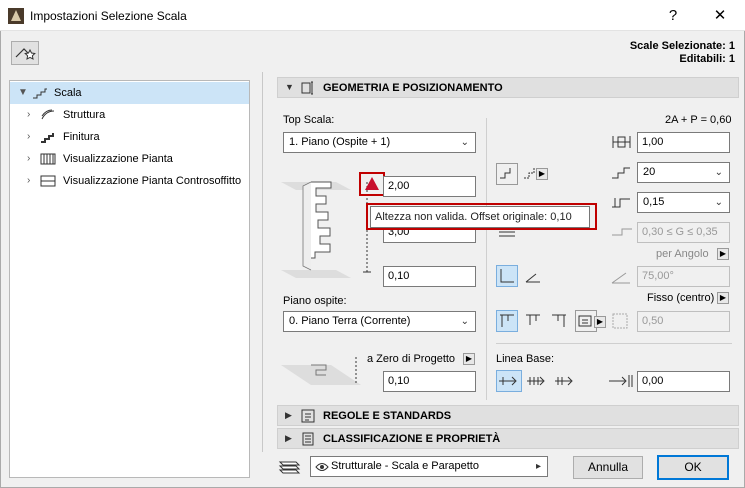 This screenshot has height=488, width=745. What do you see at coordinates (308, 416) in the screenshot?
I see `rules-icon` at bounding box center [308, 416].